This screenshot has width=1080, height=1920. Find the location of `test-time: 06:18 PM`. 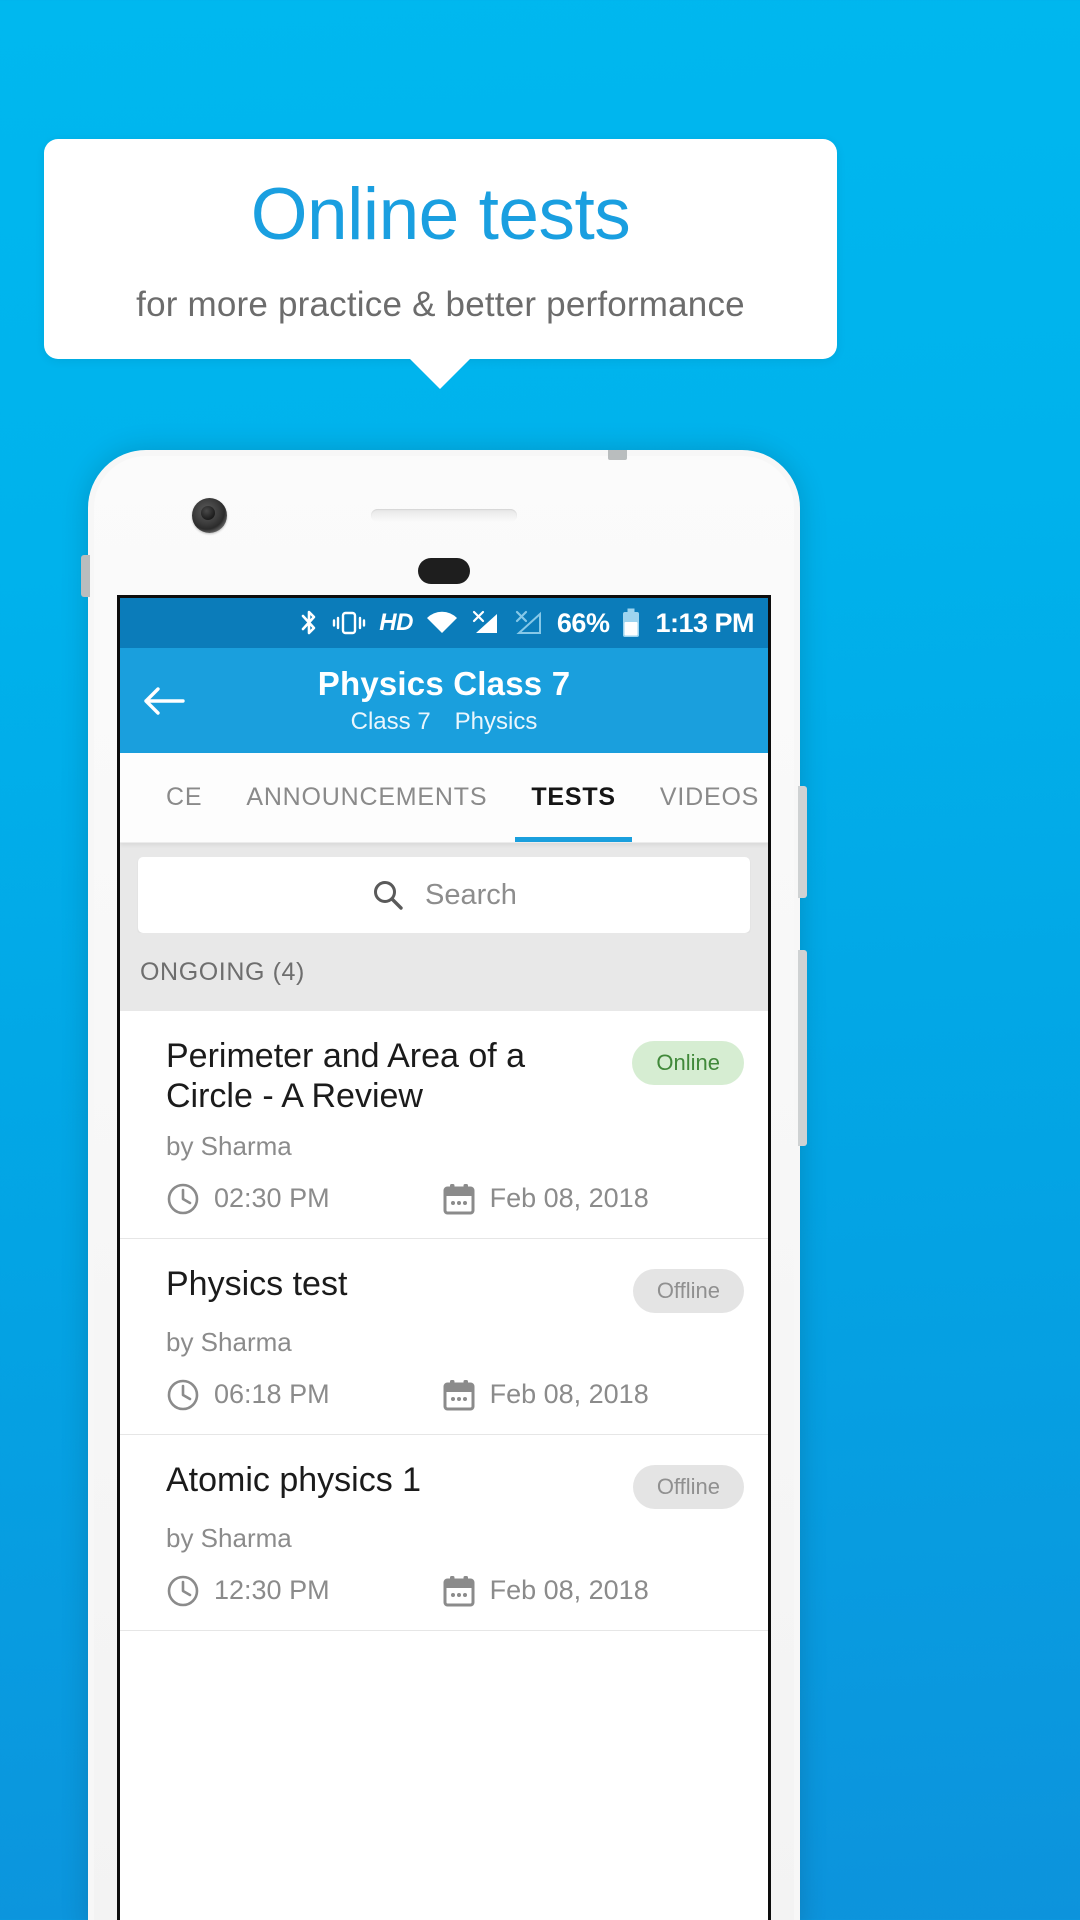

test-time: 06:18 PM is located at coordinates (248, 1395).